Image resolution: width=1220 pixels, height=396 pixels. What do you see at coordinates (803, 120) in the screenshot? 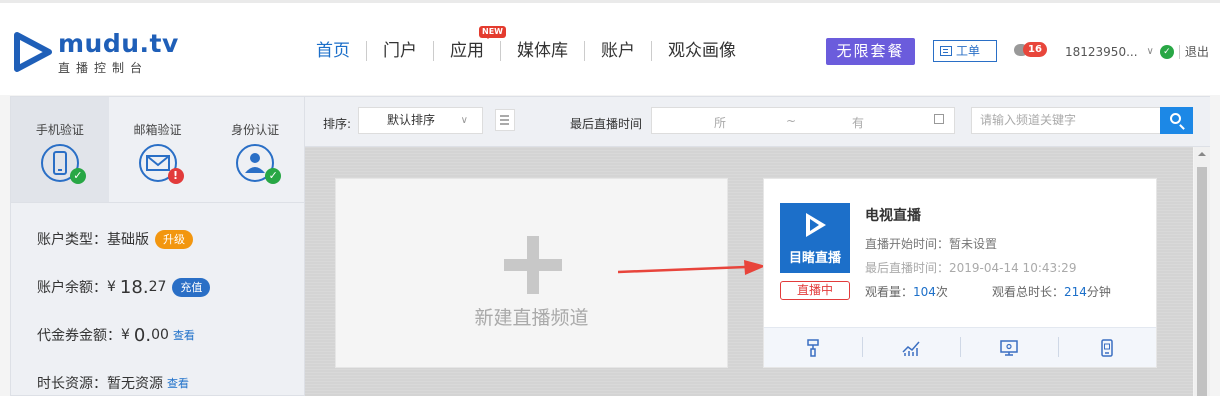
I see `date-range-picker: 所 ~ 有` at bounding box center [803, 120].